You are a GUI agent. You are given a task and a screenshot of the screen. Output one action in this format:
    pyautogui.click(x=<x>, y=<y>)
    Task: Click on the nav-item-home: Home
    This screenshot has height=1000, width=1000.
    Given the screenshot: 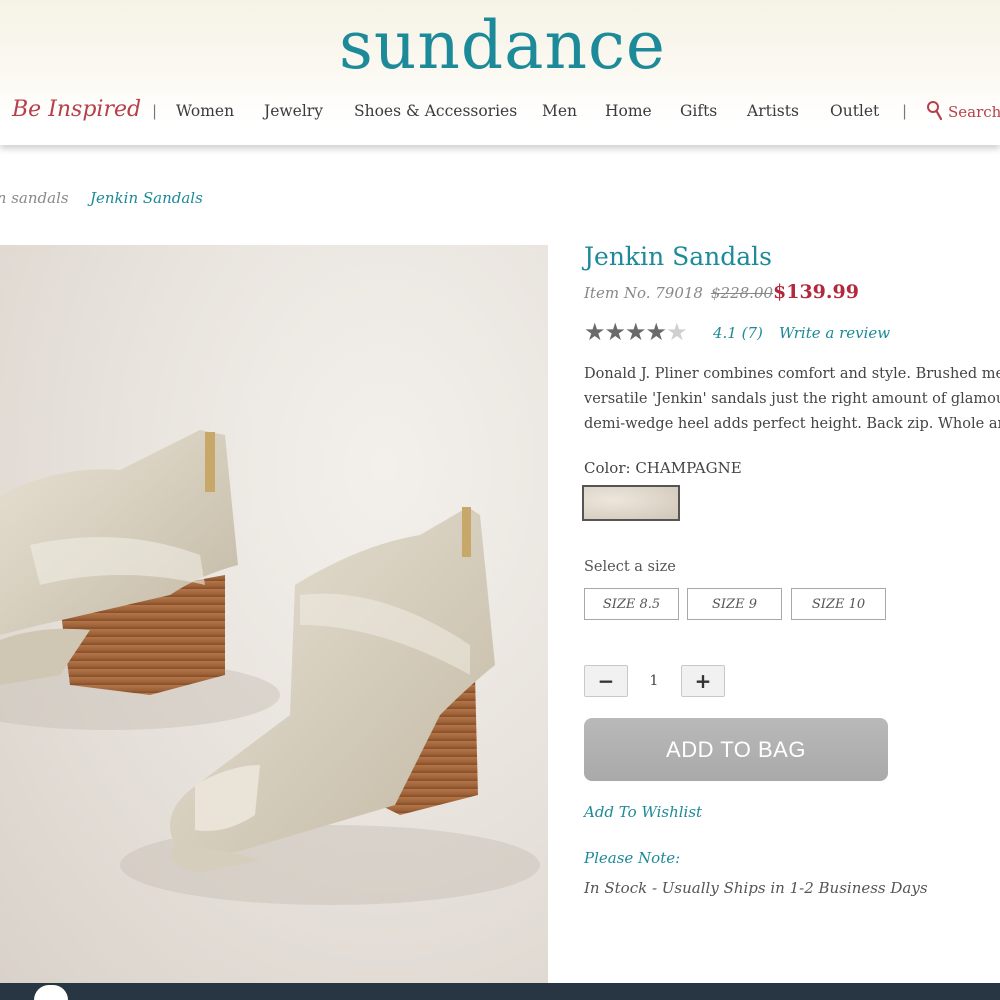 What is the action you would take?
    pyautogui.click(x=628, y=111)
    